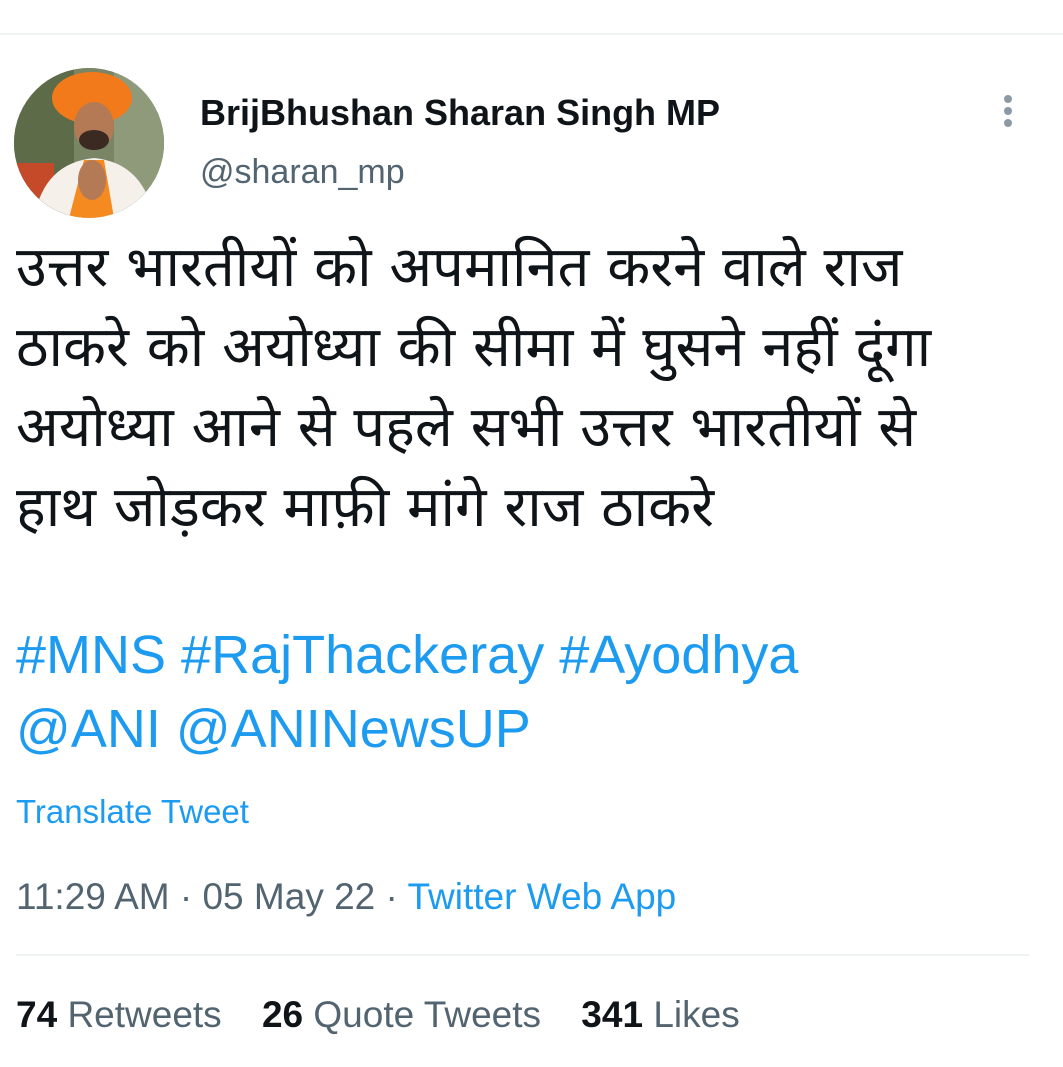  What do you see at coordinates (88, 729) in the screenshot?
I see `mention-ani: @ANI` at bounding box center [88, 729].